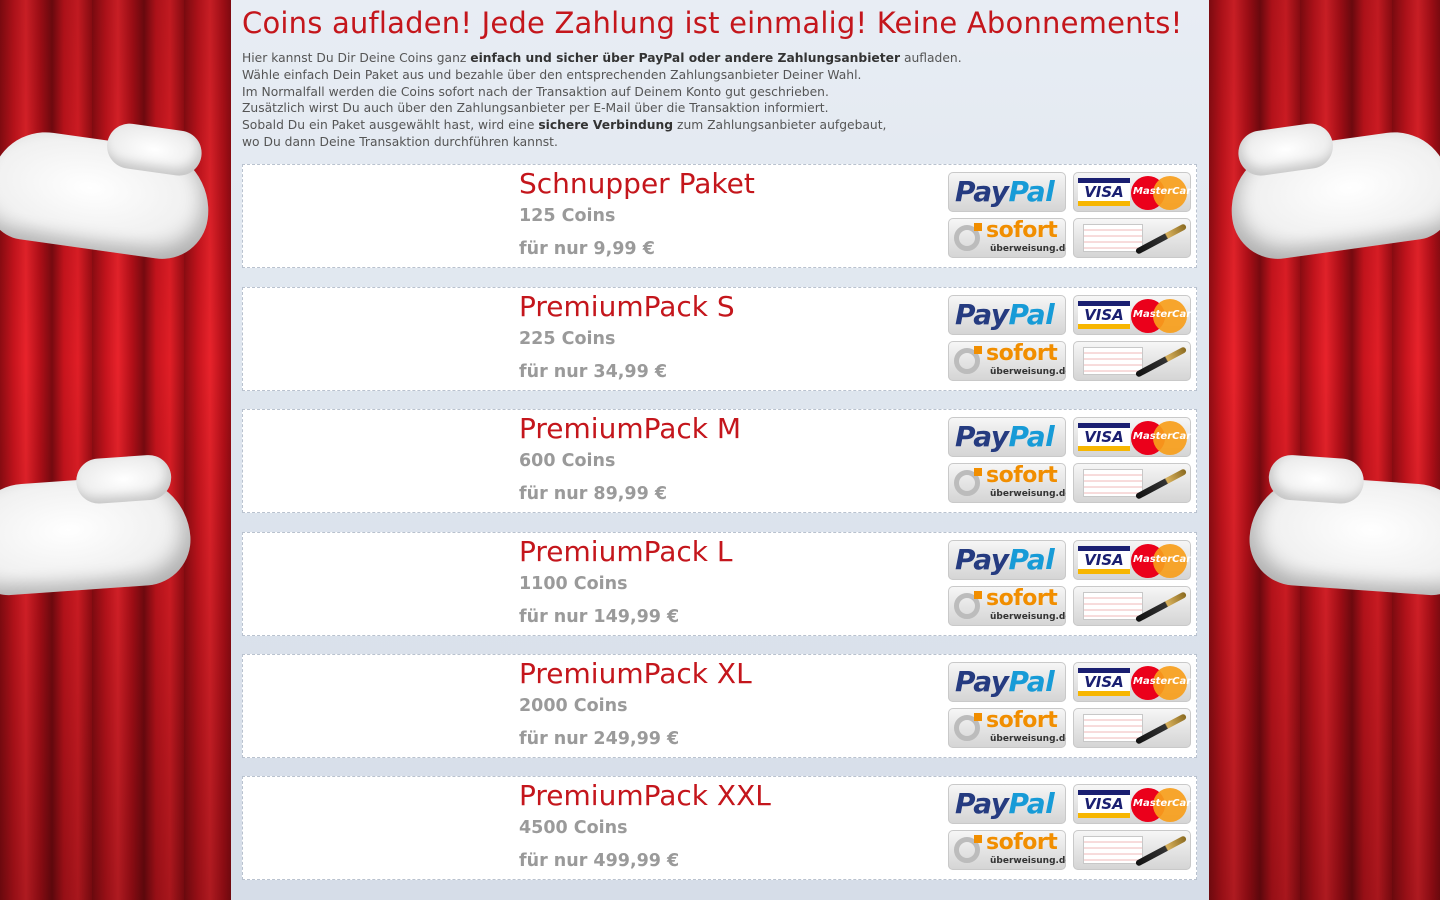 The width and height of the screenshot is (1440, 900). Describe the element at coordinates (587, 249) in the screenshot. I see `package-price: für nur 9,99 €` at that location.